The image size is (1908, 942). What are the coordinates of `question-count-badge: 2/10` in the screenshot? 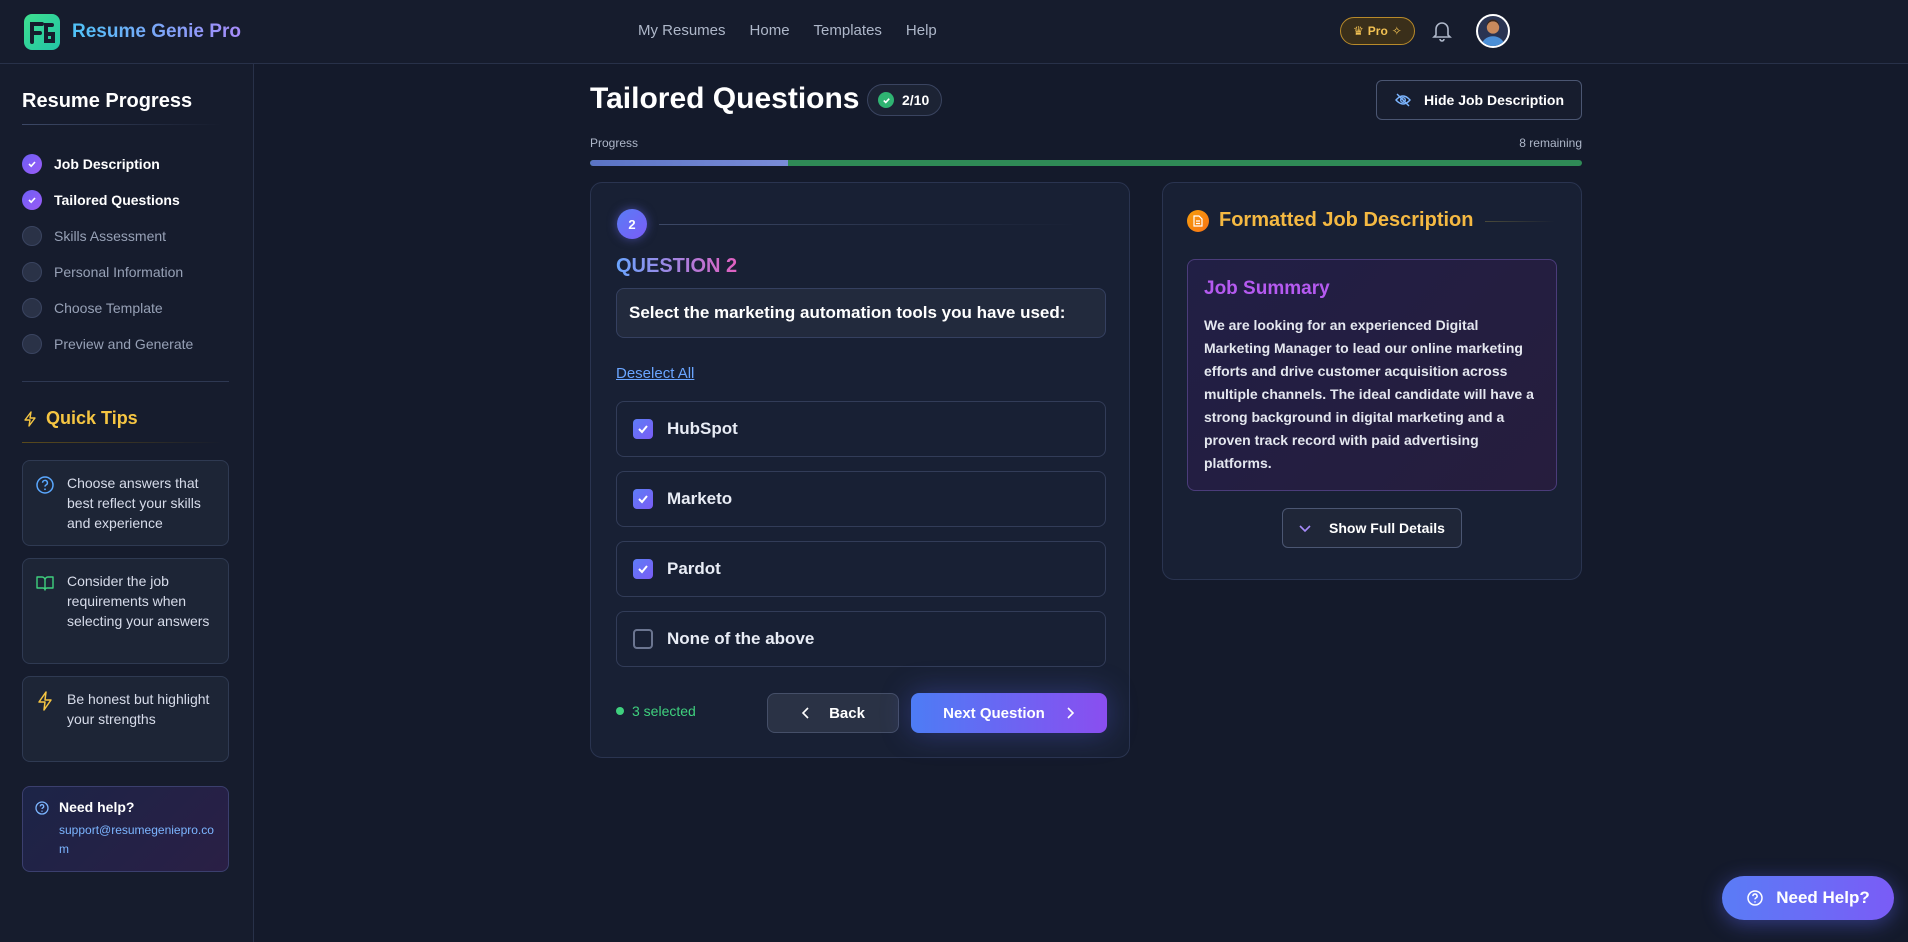 It's located at (905, 100).